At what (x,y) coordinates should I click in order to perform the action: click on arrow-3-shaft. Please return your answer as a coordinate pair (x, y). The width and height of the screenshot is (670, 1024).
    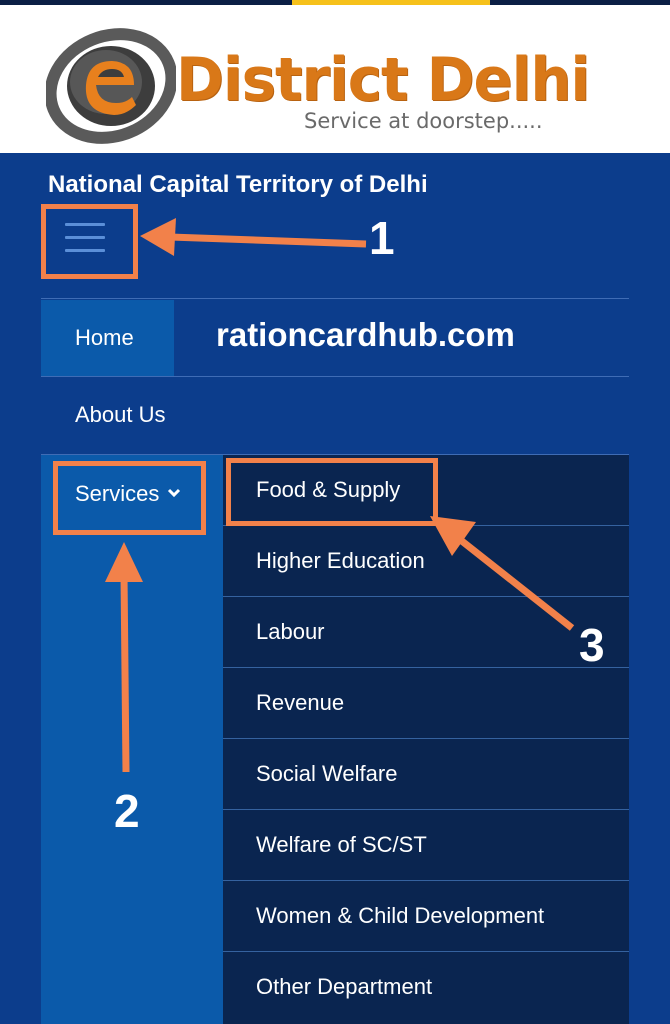
    Looking at the image, I should click on (515, 583).